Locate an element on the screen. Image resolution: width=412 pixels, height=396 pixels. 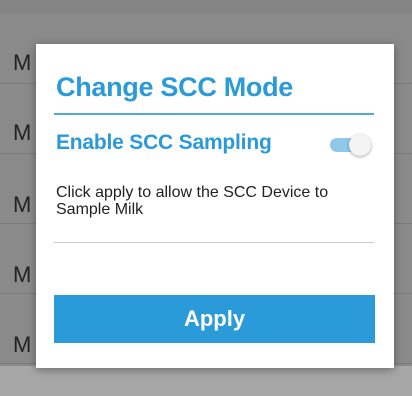
title-divider is located at coordinates (214, 114).